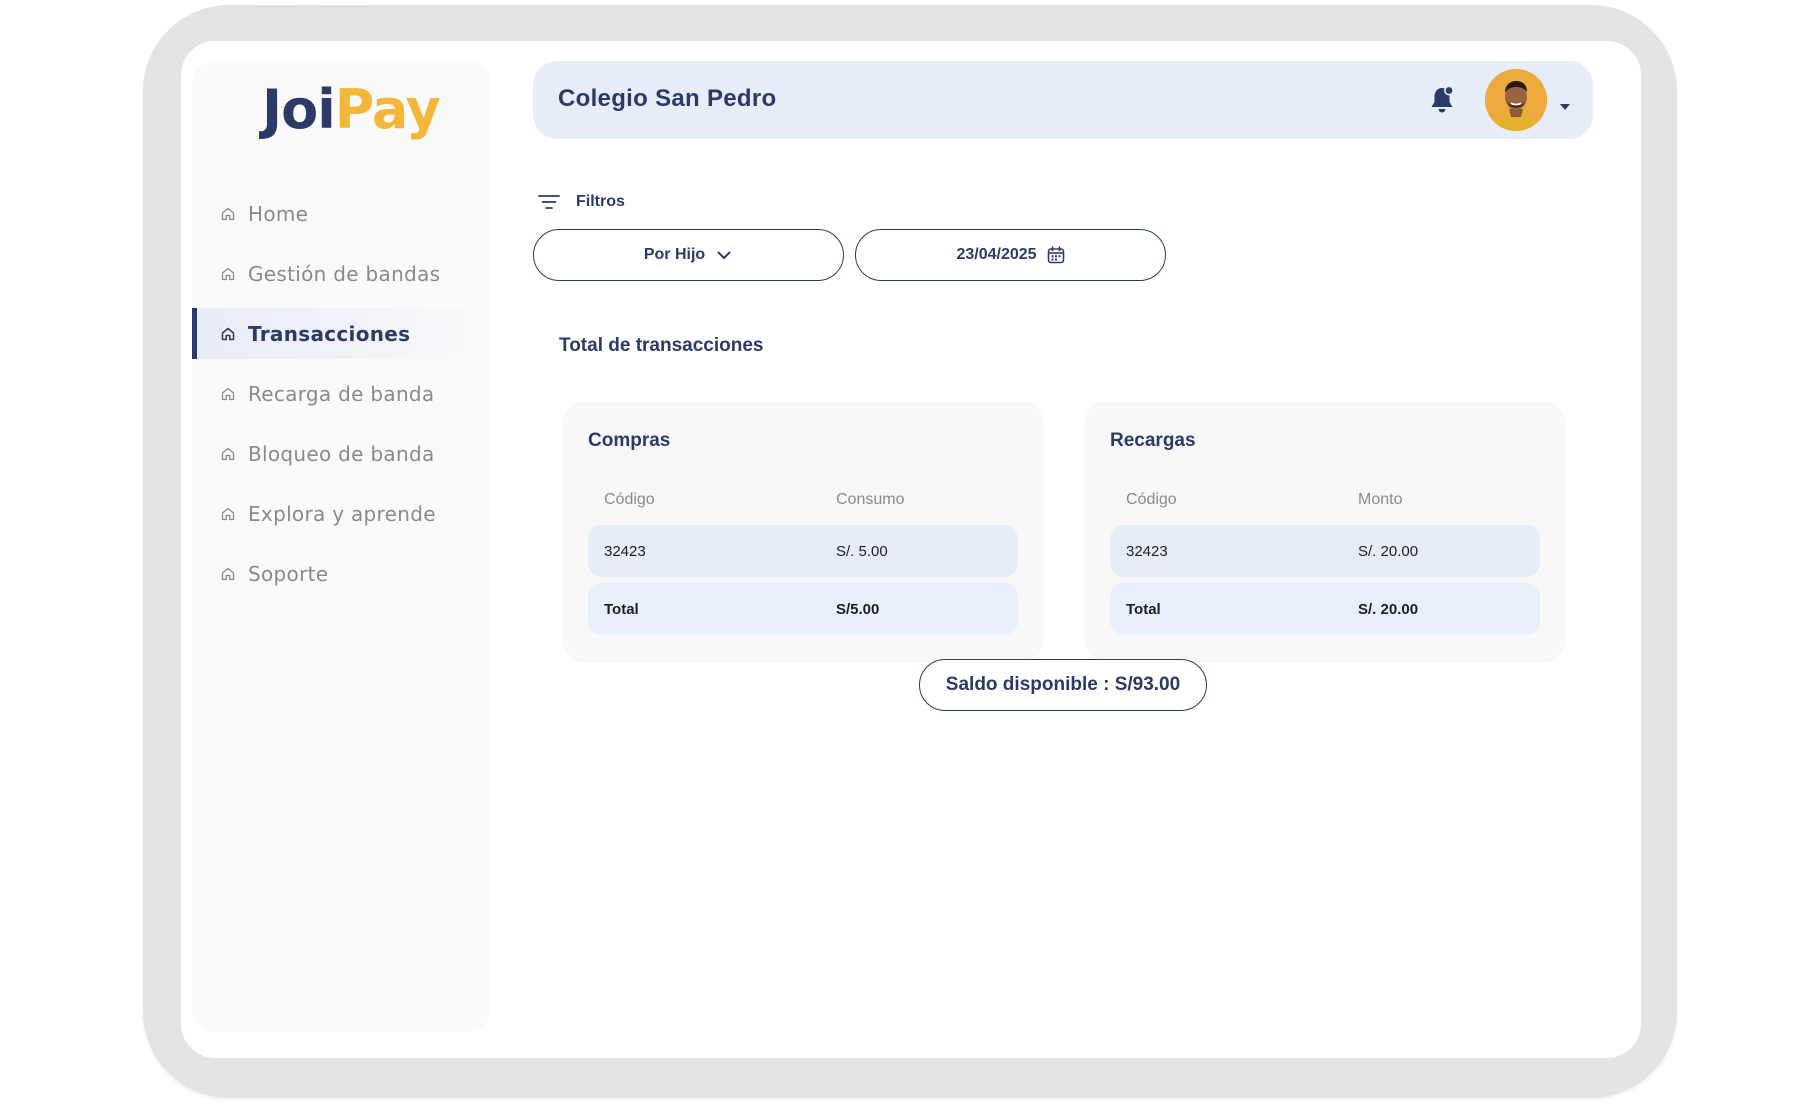  I want to click on sidebar-item-explora-aprende: Explora y aprende, so click(341, 513).